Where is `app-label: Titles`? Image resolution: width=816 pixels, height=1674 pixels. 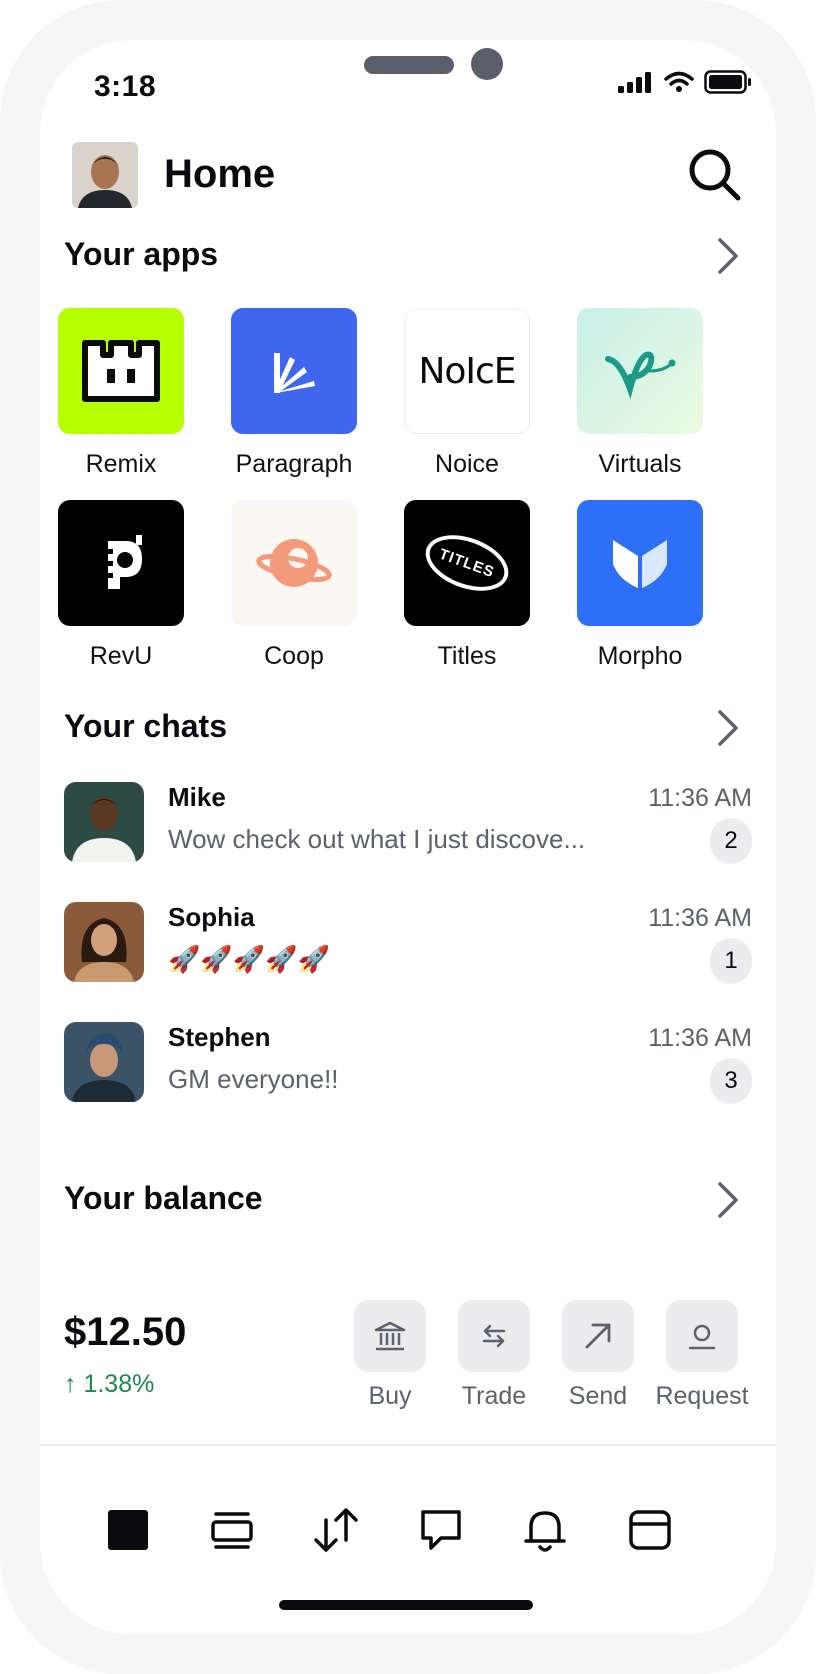
app-label: Titles is located at coordinates (467, 656).